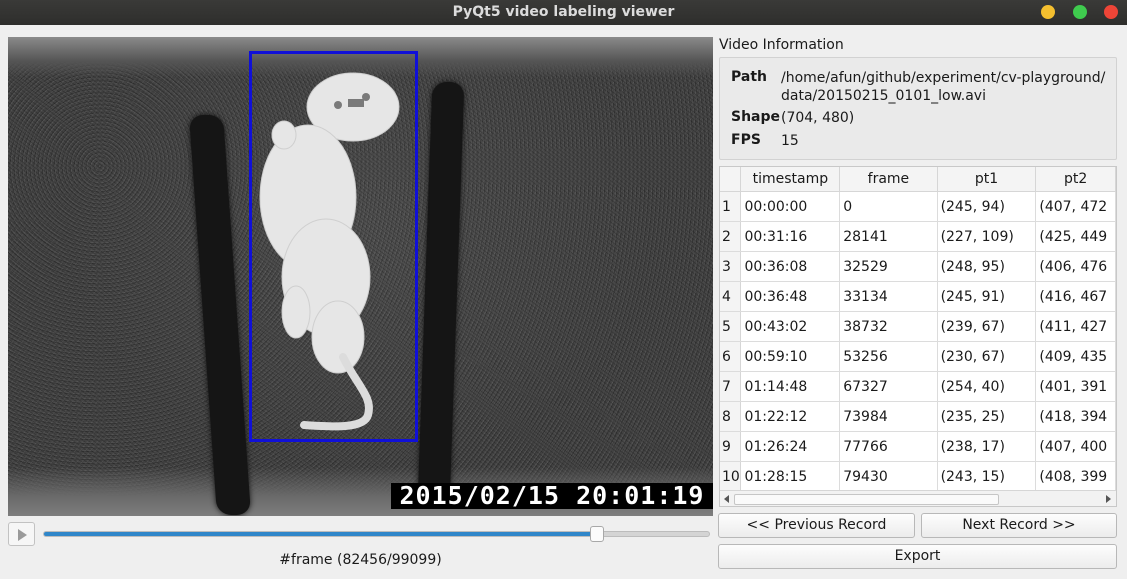  I want to click on table-row: 9 01:26:24 77766 (238, 17) (407, 400, so click(918, 446).